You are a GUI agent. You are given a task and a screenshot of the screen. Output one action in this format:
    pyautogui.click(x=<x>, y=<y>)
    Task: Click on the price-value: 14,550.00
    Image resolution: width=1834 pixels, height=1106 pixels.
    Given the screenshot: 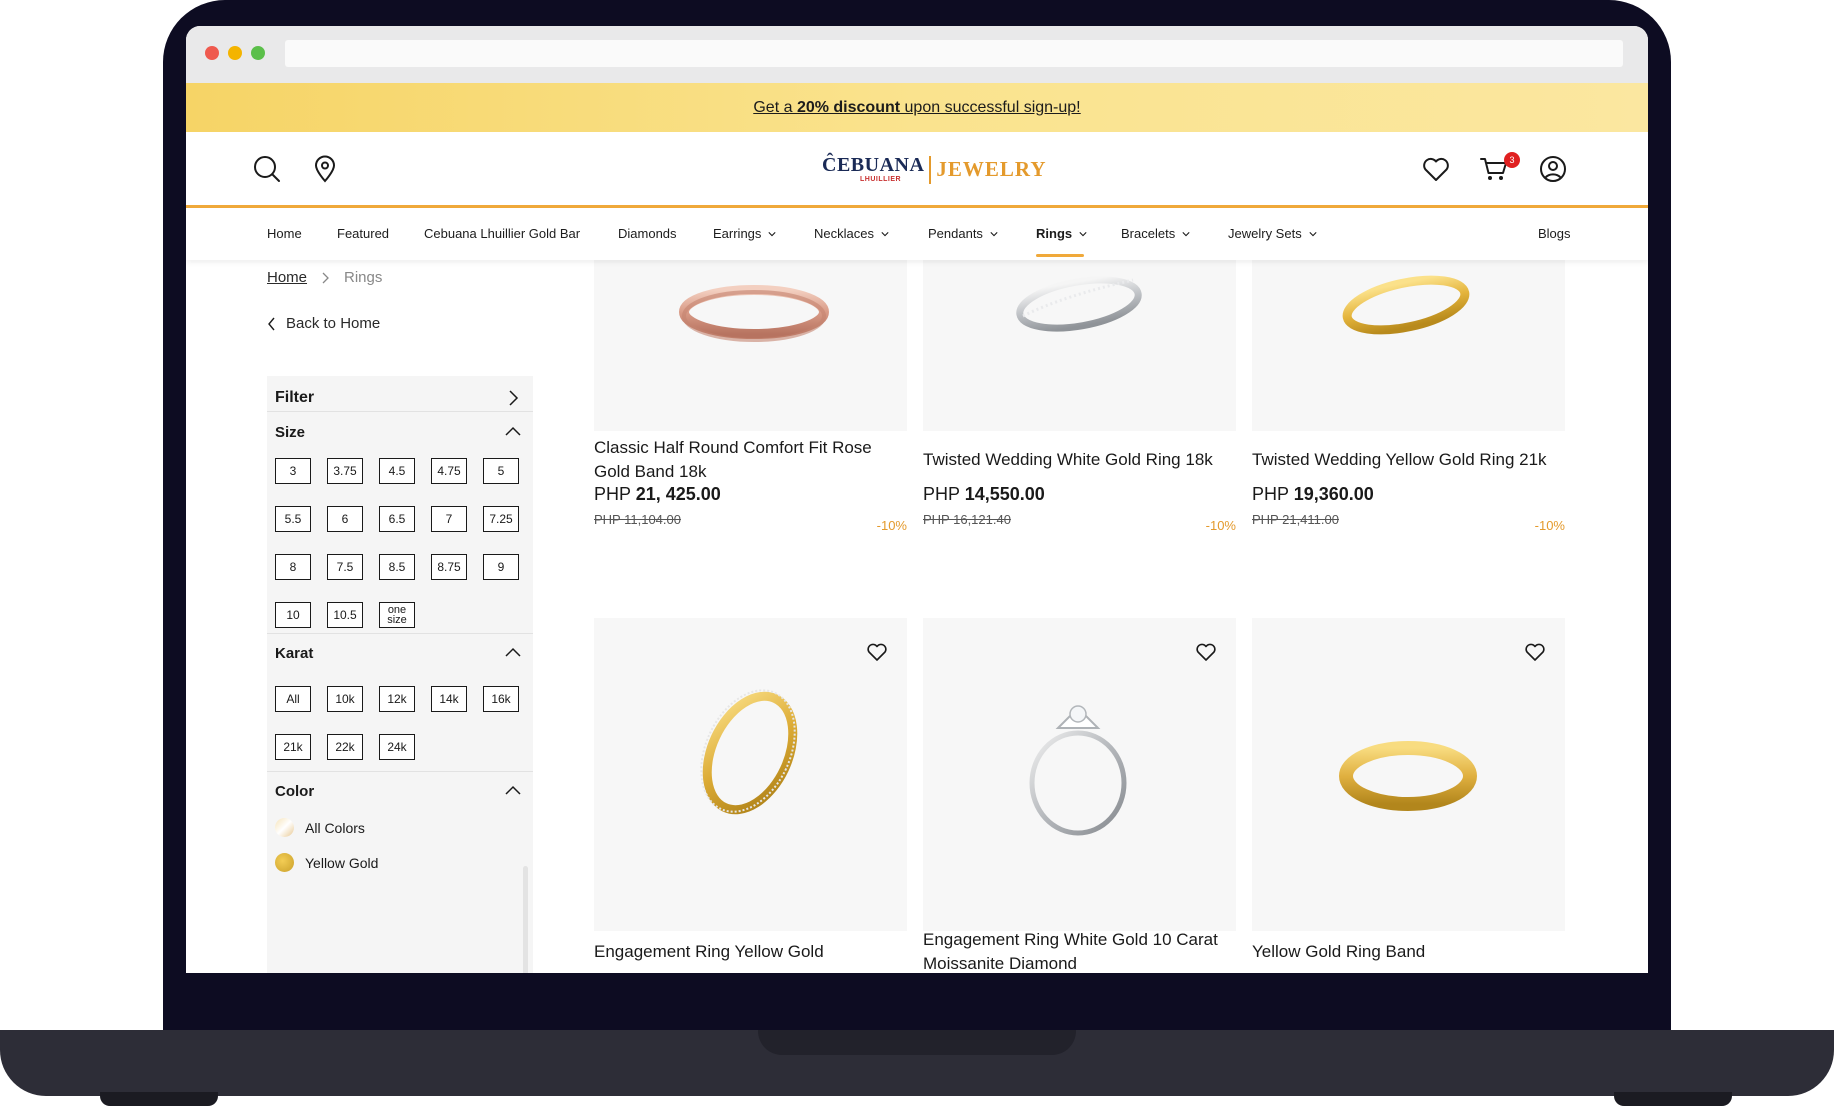 What is the action you would take?
    pyautogui.click(x=1004, y=494)
    